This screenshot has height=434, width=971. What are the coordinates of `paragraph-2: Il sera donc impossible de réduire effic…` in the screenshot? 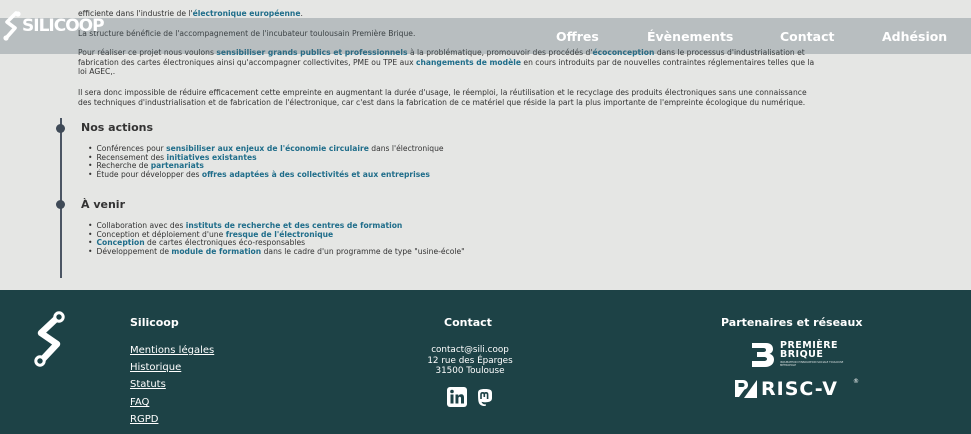 It's located at (442, 97).